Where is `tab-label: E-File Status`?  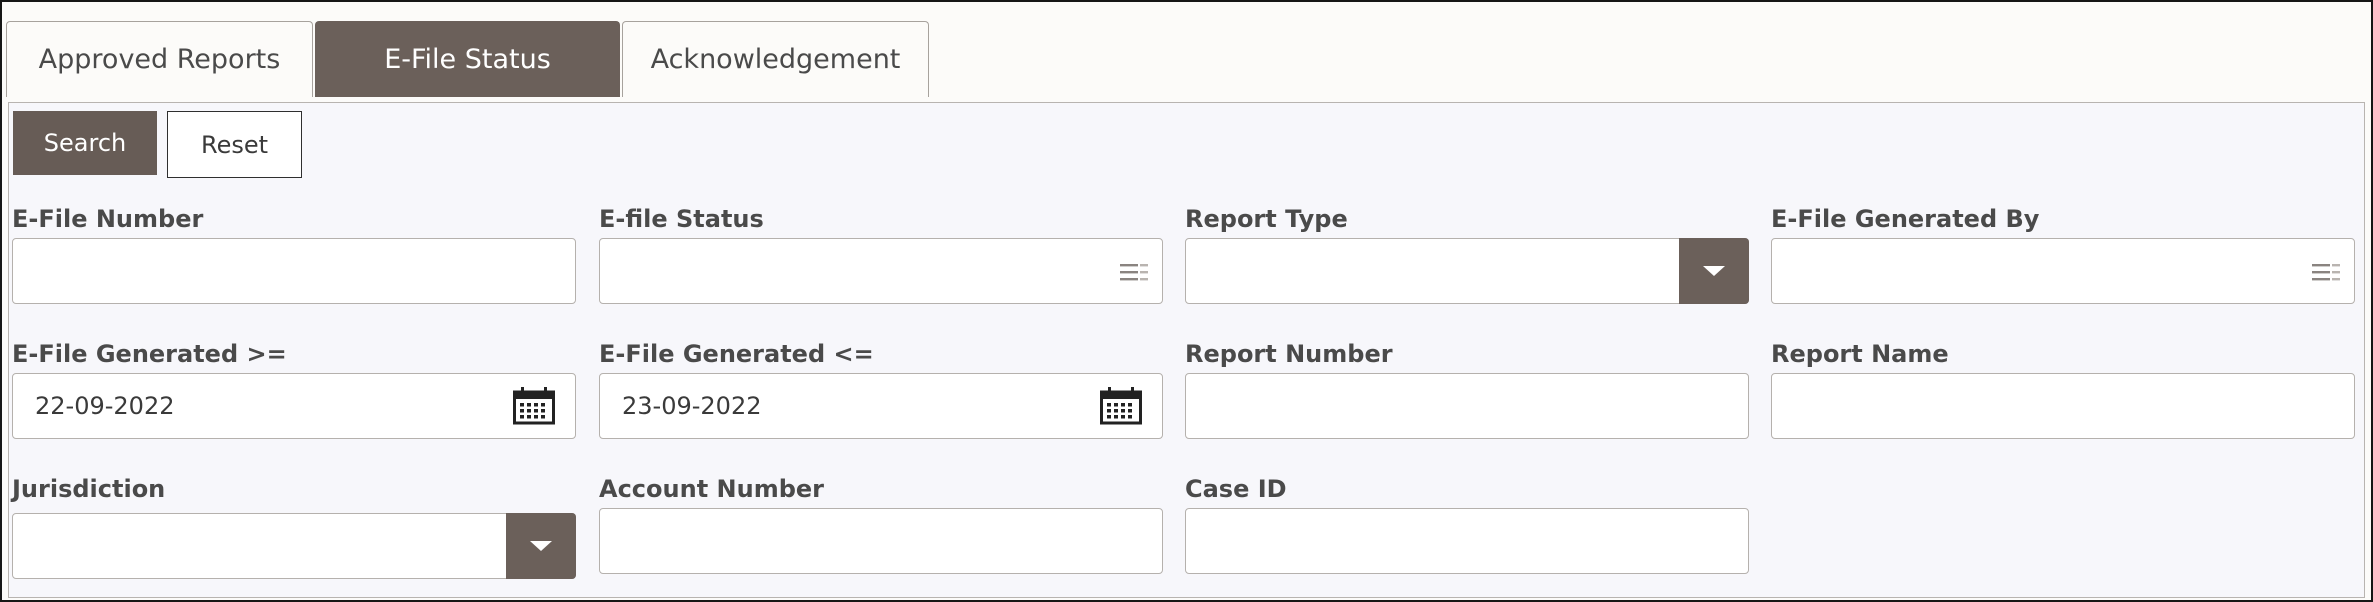 tab-label: E-File Status is located at coordinates (467, 59).